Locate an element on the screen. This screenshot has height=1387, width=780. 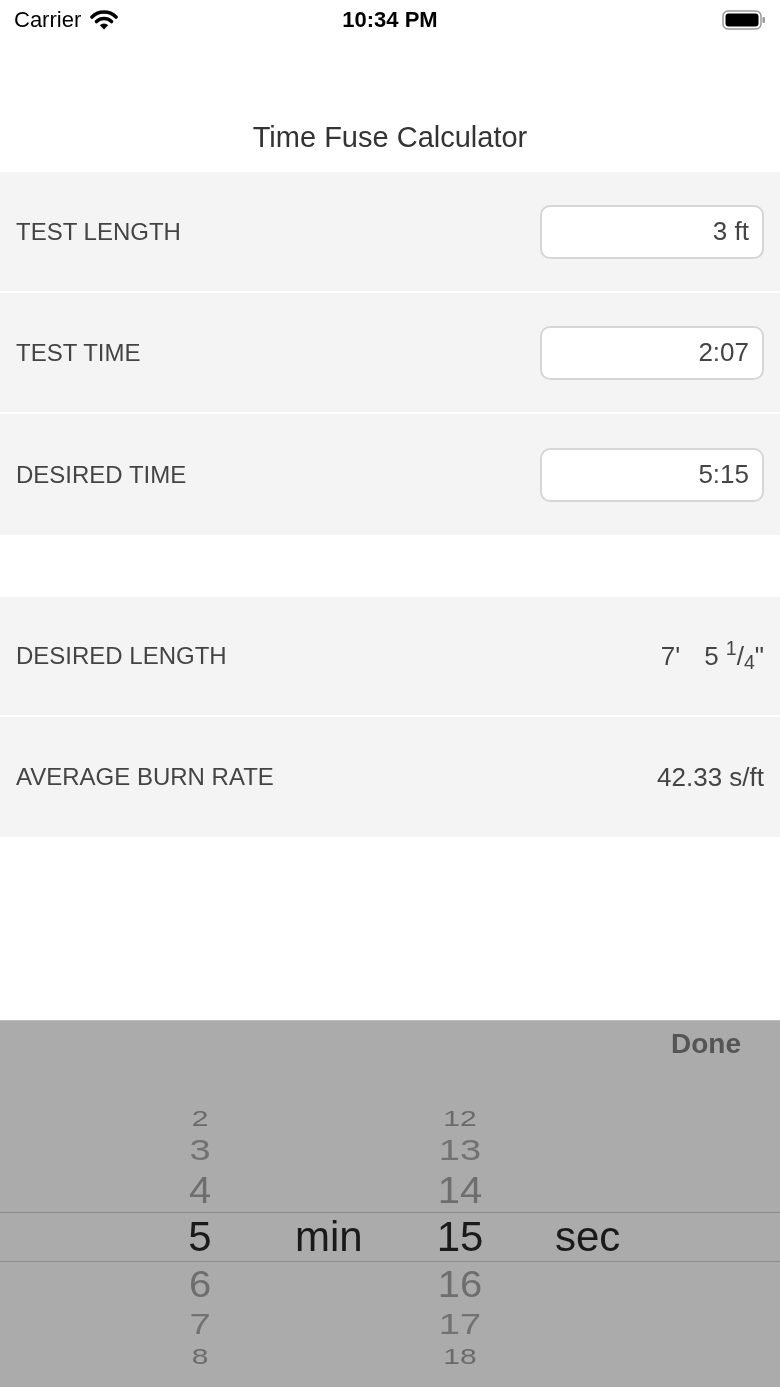
picker-option: 8 is located at coordinates (200, 1356).